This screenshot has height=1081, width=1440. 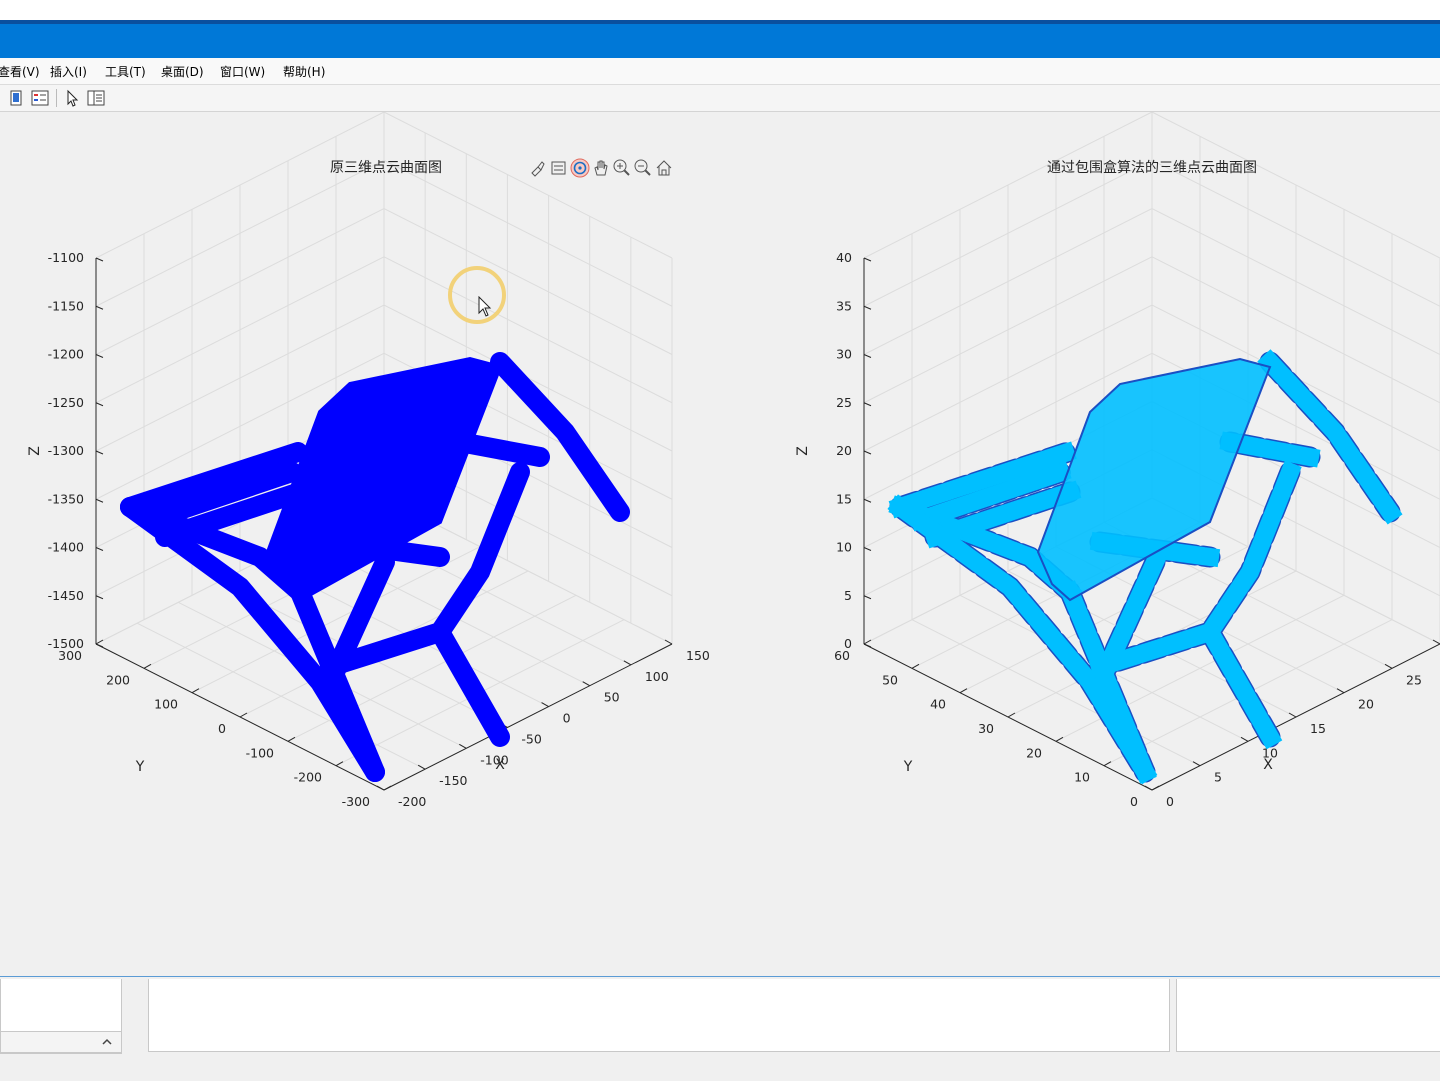 What do you see at coordinates (1366, 704) in the screenshot?
I see `x-tick-label: 20` at bounding box center [1366, 704].